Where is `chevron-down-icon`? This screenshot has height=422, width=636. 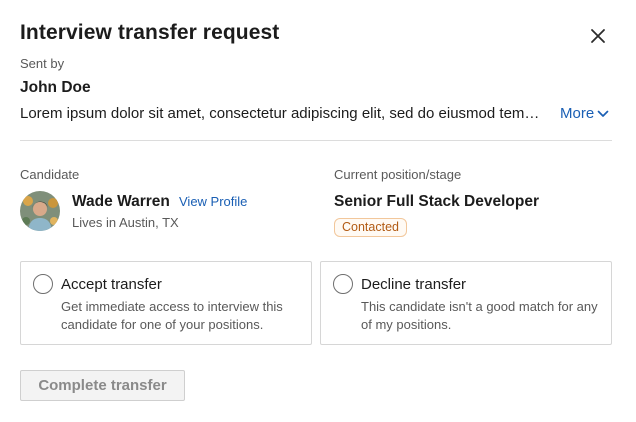 chevron-down-icon is located at coordinates (603, 113).